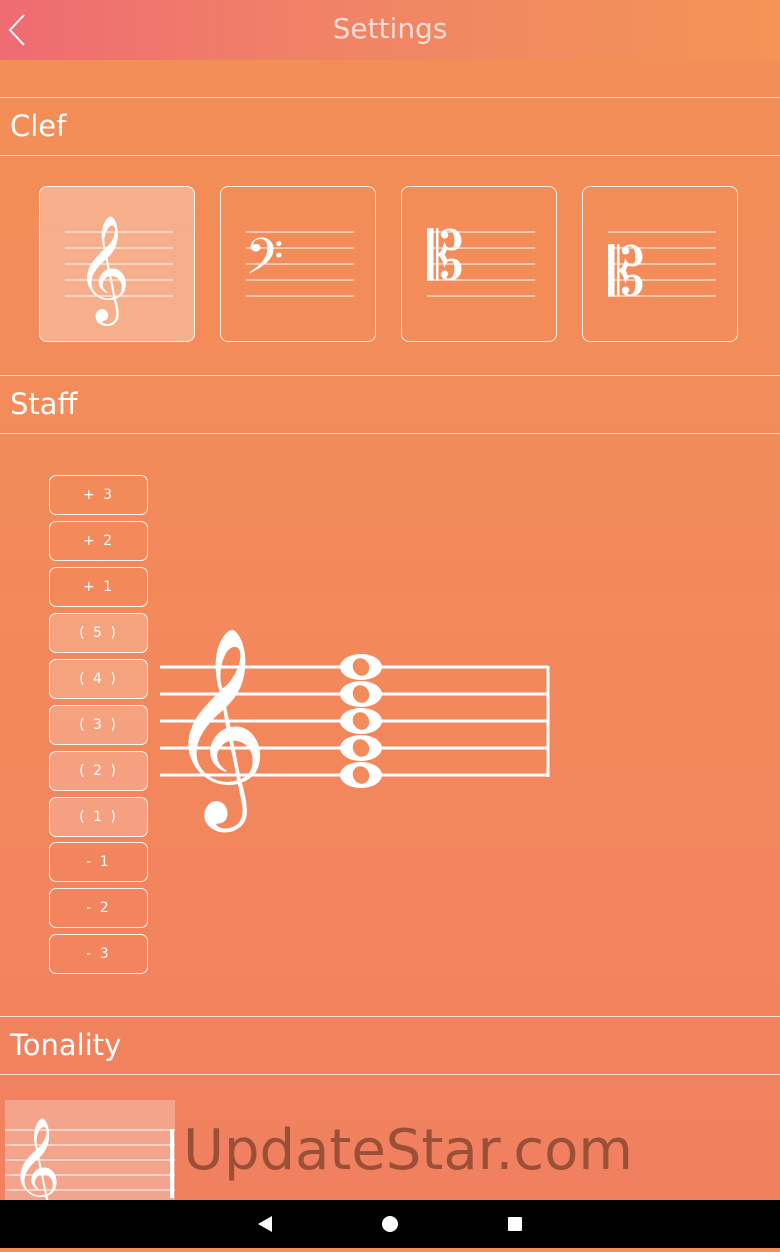 The image size is (780, 1252). Describe the element at coordinates (98, 771) in the screenshot. I see `staff-level-line-2: ( 2 )` at that location.